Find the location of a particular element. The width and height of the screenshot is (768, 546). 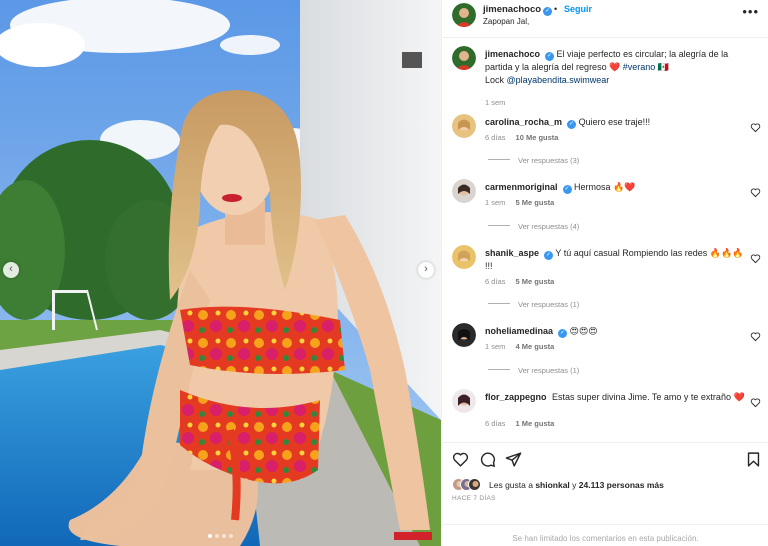

comment-meta: 6 días 5 Me gusta is located at coordinates (523, 281).